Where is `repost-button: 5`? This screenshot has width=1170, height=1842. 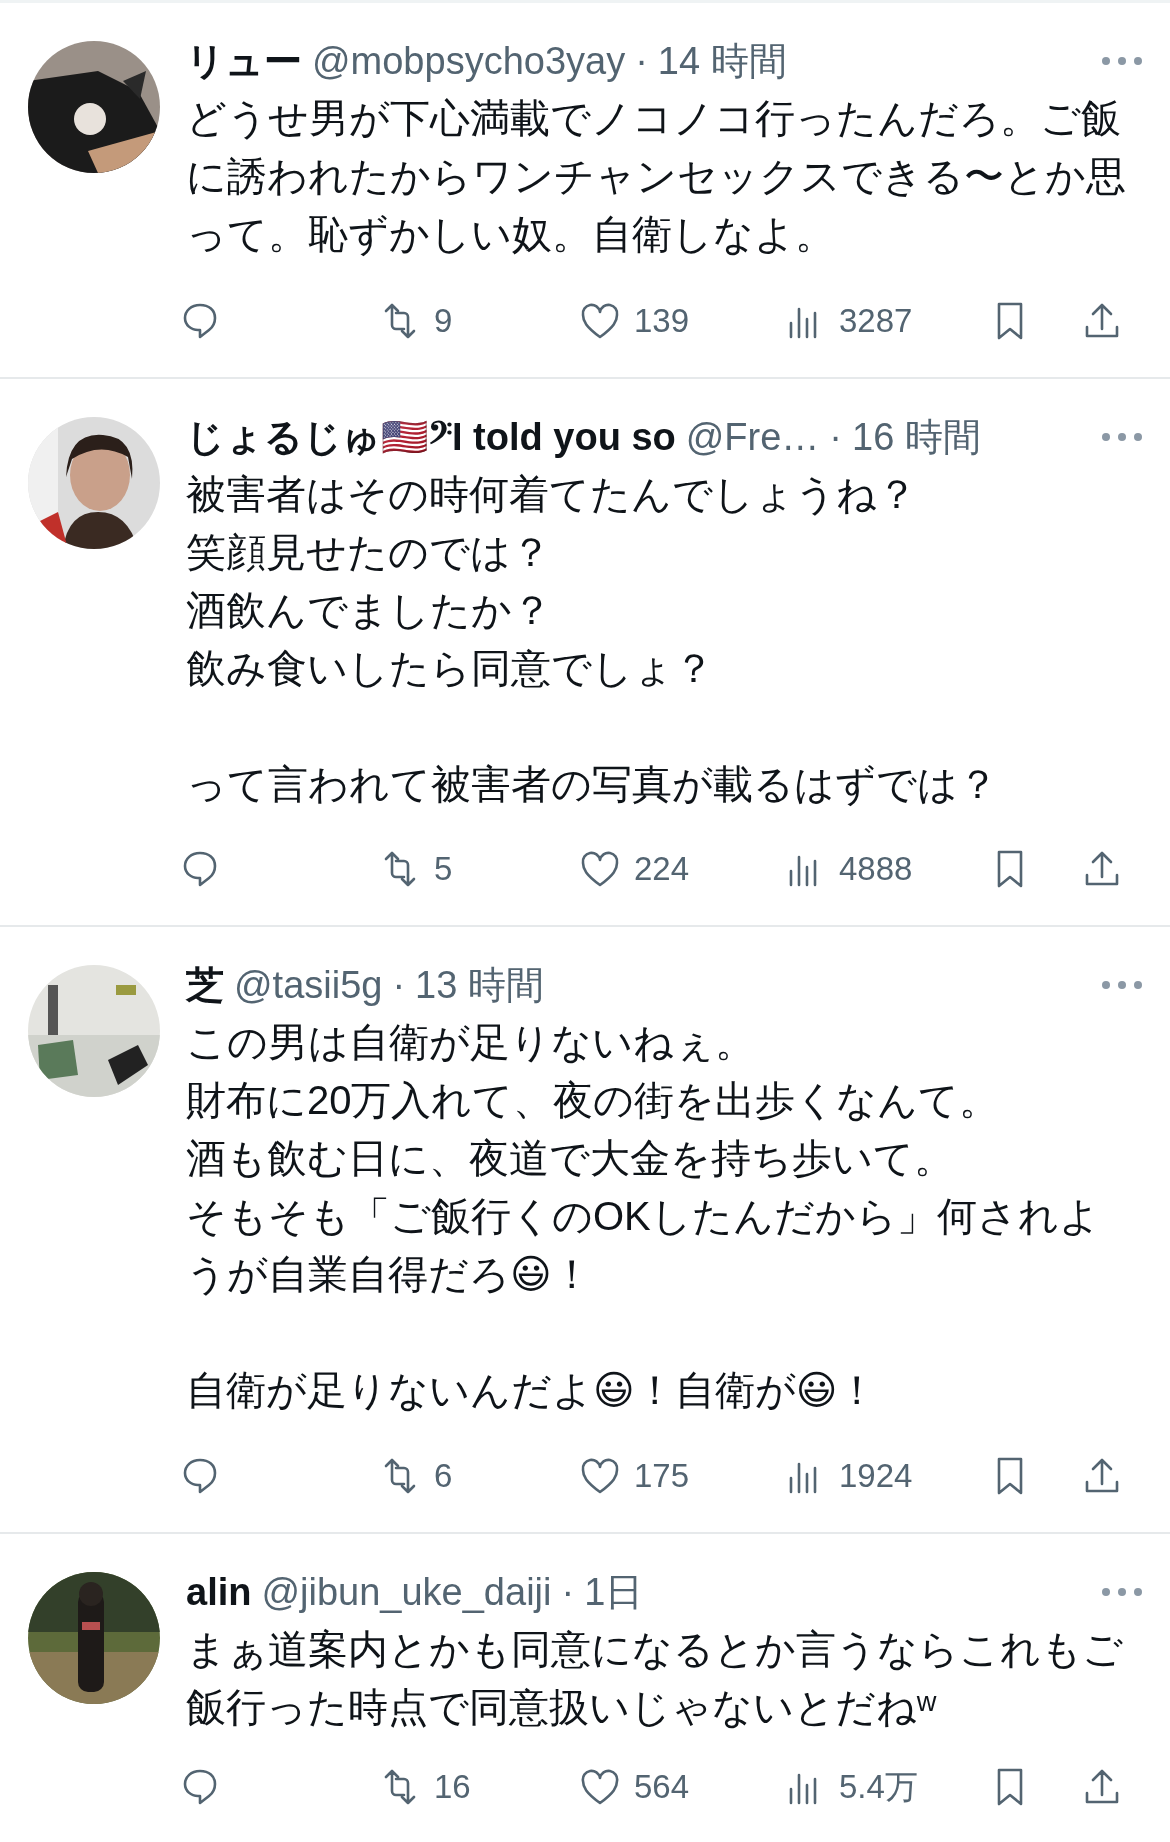
repost-button: 5 is located at coordinates (478, 869).